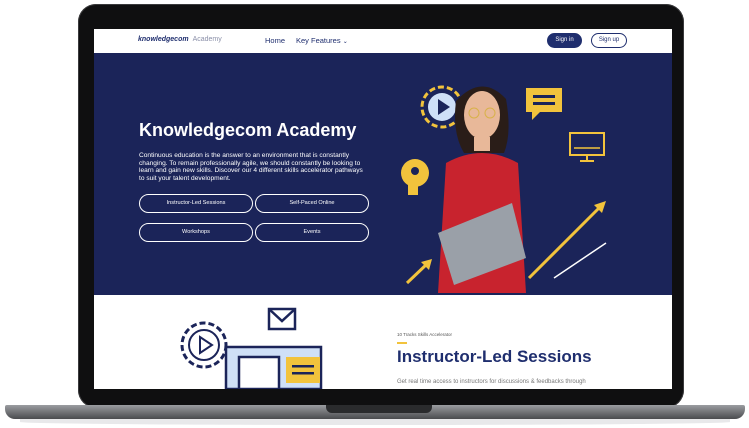 The width and height of the screenshot is (749, 428). What do you see at coordinates (402, 343) in the screenshot?
I see `accent-divider` at bounding box center [402, 343].